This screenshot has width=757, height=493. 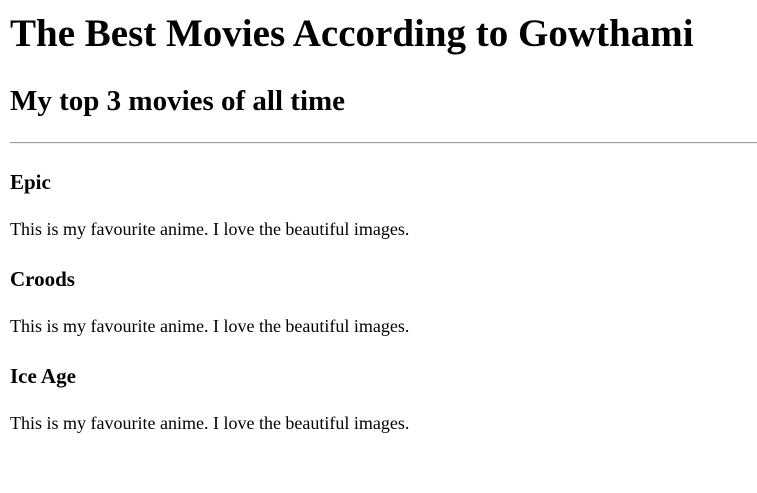 What do you see at coordinates (352, 33) in the screenshot?
I see `page-title: The Best Movies According to Gowthami` at bounding box center [352, 33].